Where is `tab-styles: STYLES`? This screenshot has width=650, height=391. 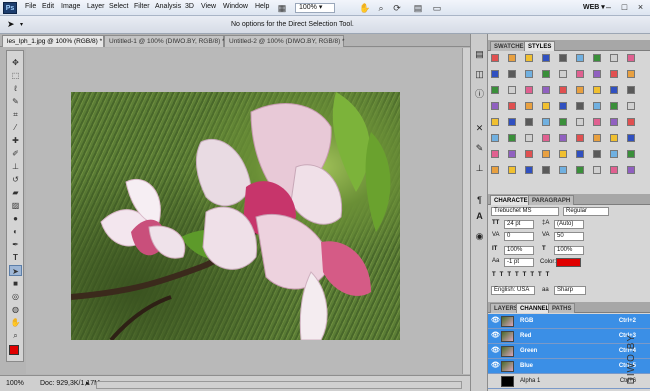
tab-styles: STYLES is located at coordinates (540, 46).